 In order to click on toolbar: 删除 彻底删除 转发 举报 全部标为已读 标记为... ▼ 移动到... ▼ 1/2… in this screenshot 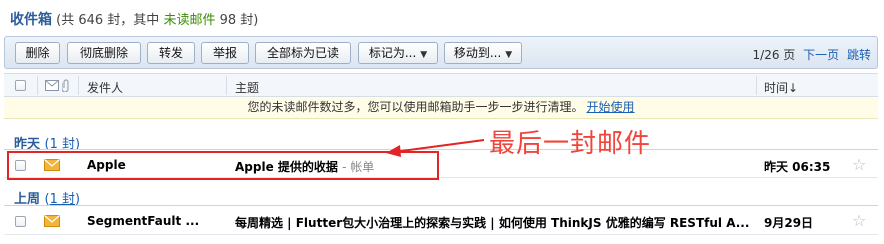, I will do `click(441, 52)`.